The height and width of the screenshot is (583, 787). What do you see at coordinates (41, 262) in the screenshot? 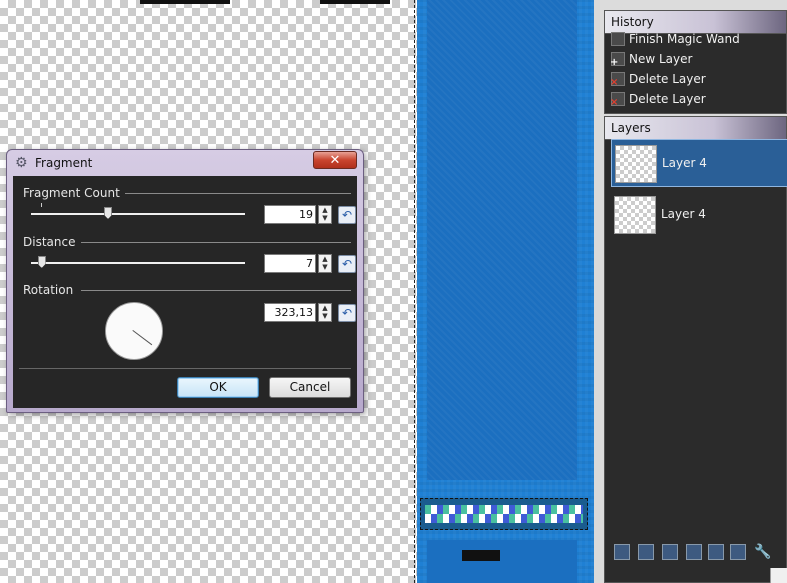
I see `distance-slider` at bounding box center [41, 262].